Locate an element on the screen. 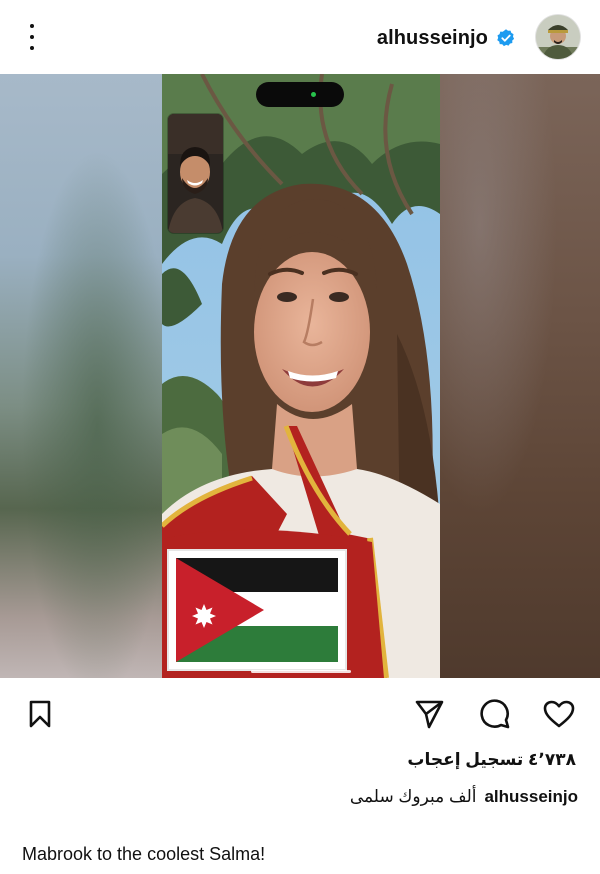 The height and width of the screenshot is (874, 600). home-indicator is located at coordinates (301, 671).